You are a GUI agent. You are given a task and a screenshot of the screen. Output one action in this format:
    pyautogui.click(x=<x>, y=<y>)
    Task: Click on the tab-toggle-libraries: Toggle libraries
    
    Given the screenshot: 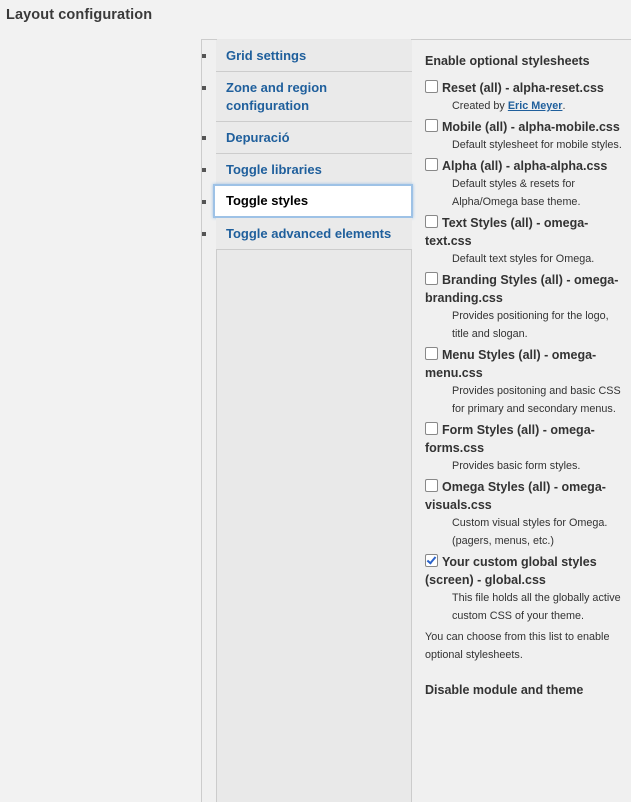 What is the action you would take?
    pyautogui.click(x=314, y=170)
    